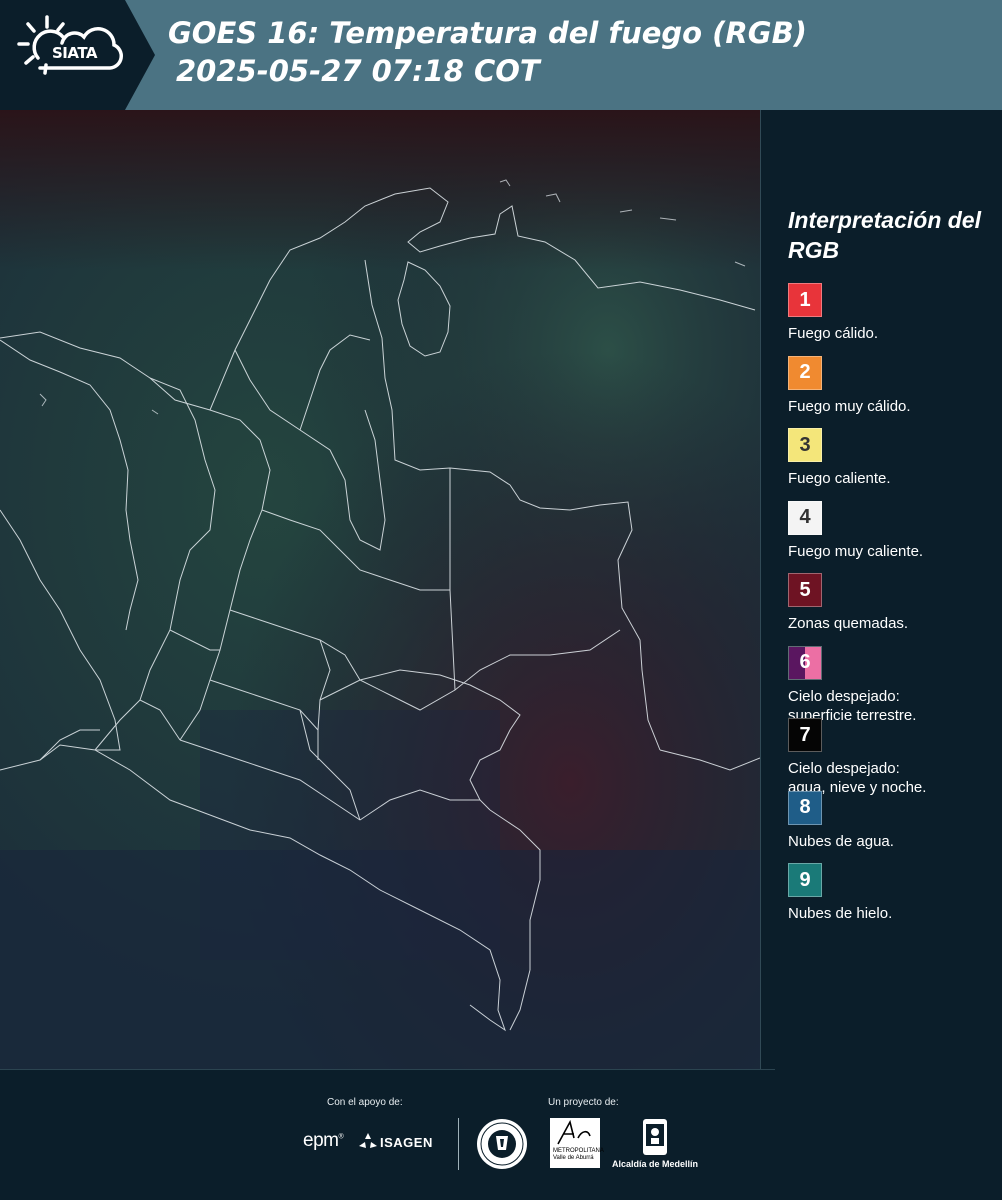 This screenshot has height=1200, width=1002. What do you see at coordinates (833, 333) in the screenshot?
I see `legend-label: Fuego cálido.` at bounding box center [833, 333].